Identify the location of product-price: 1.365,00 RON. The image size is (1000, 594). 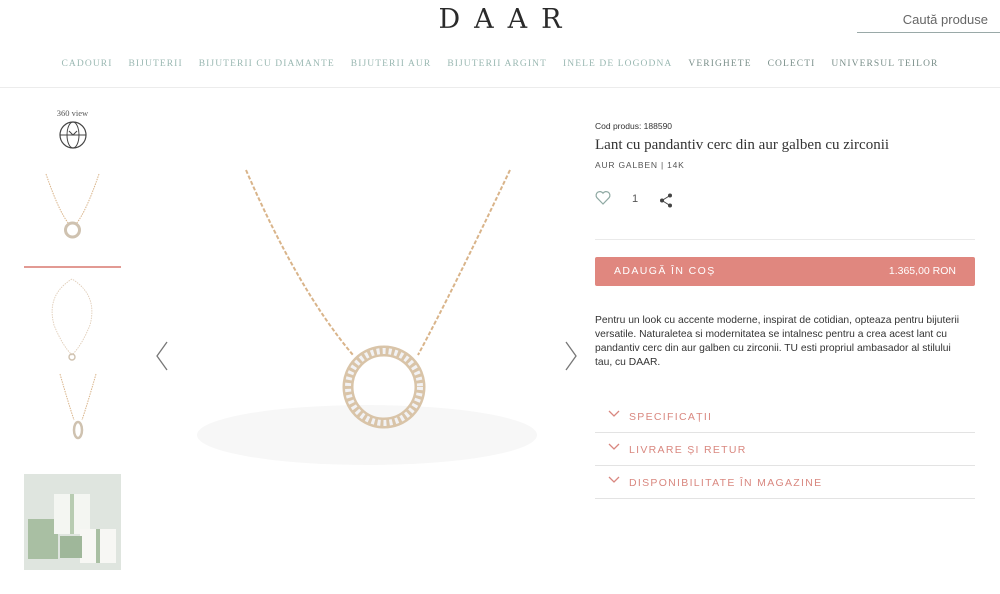
(922, 271).